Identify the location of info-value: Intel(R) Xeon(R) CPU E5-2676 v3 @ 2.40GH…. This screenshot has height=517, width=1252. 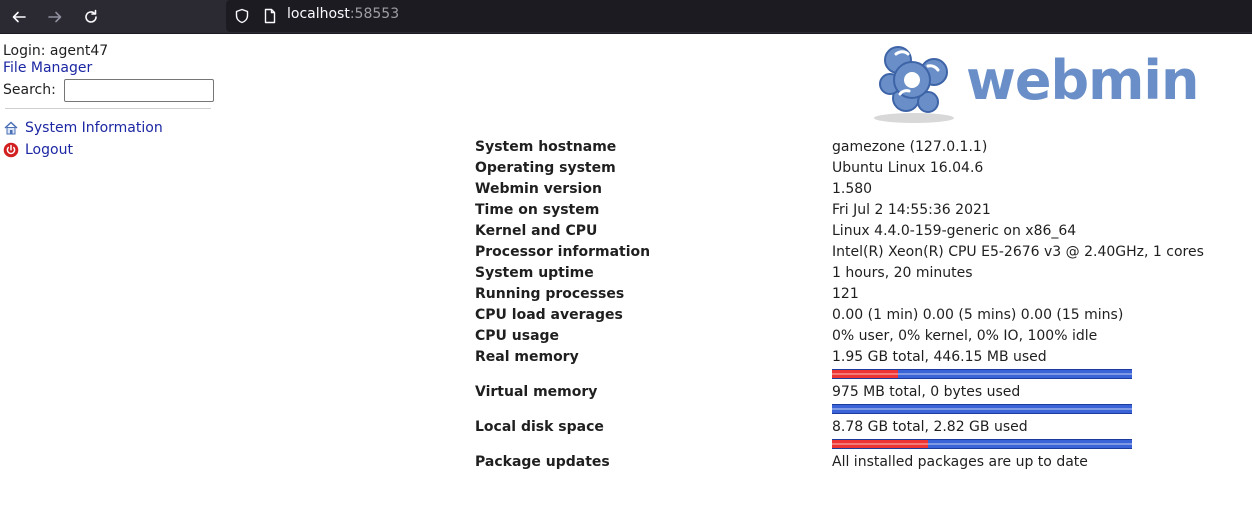
(1018, 252).